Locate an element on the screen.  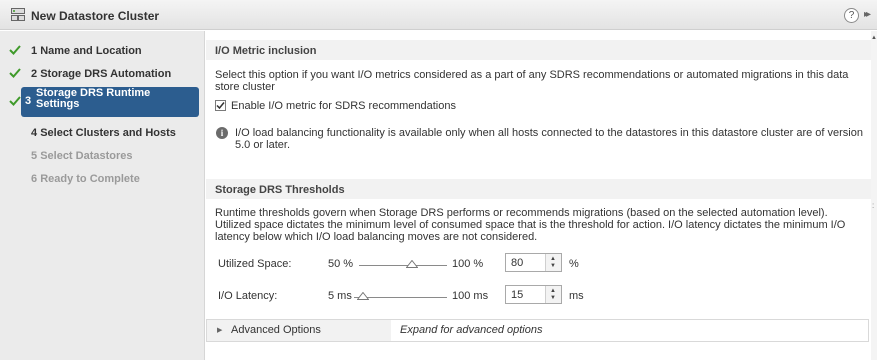
advanced-options-label: Advanced Options is located at coordinates (276, 330).